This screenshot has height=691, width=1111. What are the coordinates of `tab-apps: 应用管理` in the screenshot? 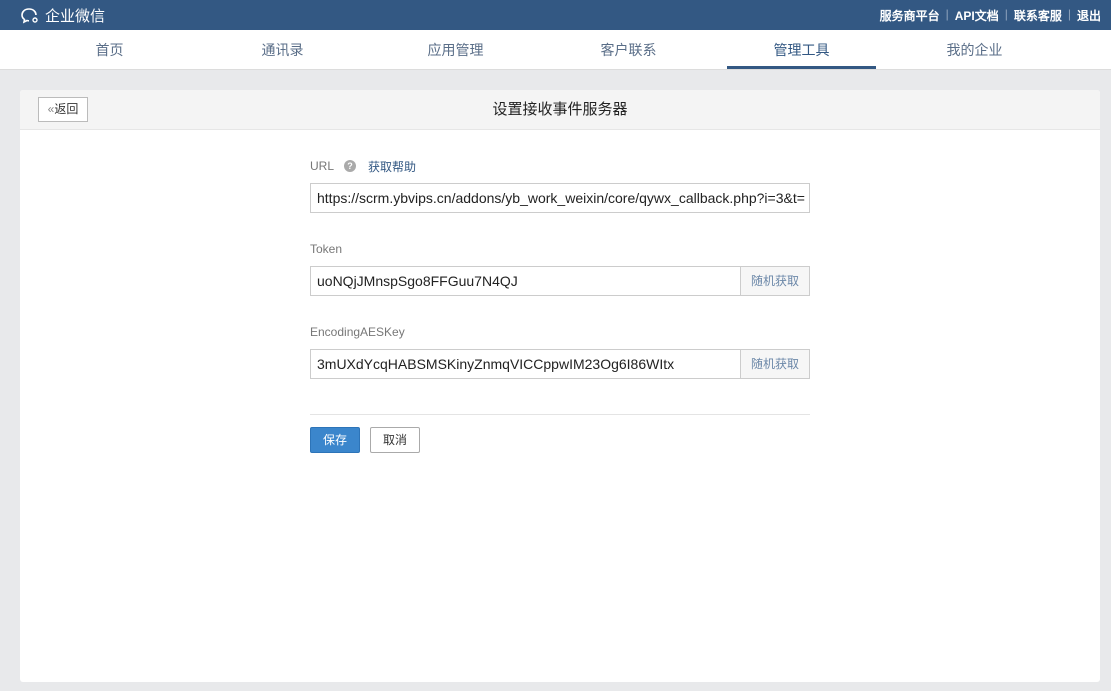 It's located at (455, 49).